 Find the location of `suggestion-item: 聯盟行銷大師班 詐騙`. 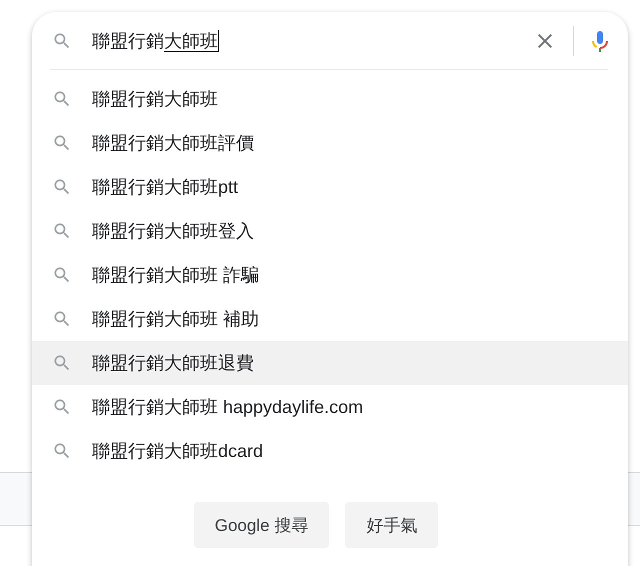

suggestion-item: 聯盟行銷大師班 詐騙 is located at coordinates (330, 275).